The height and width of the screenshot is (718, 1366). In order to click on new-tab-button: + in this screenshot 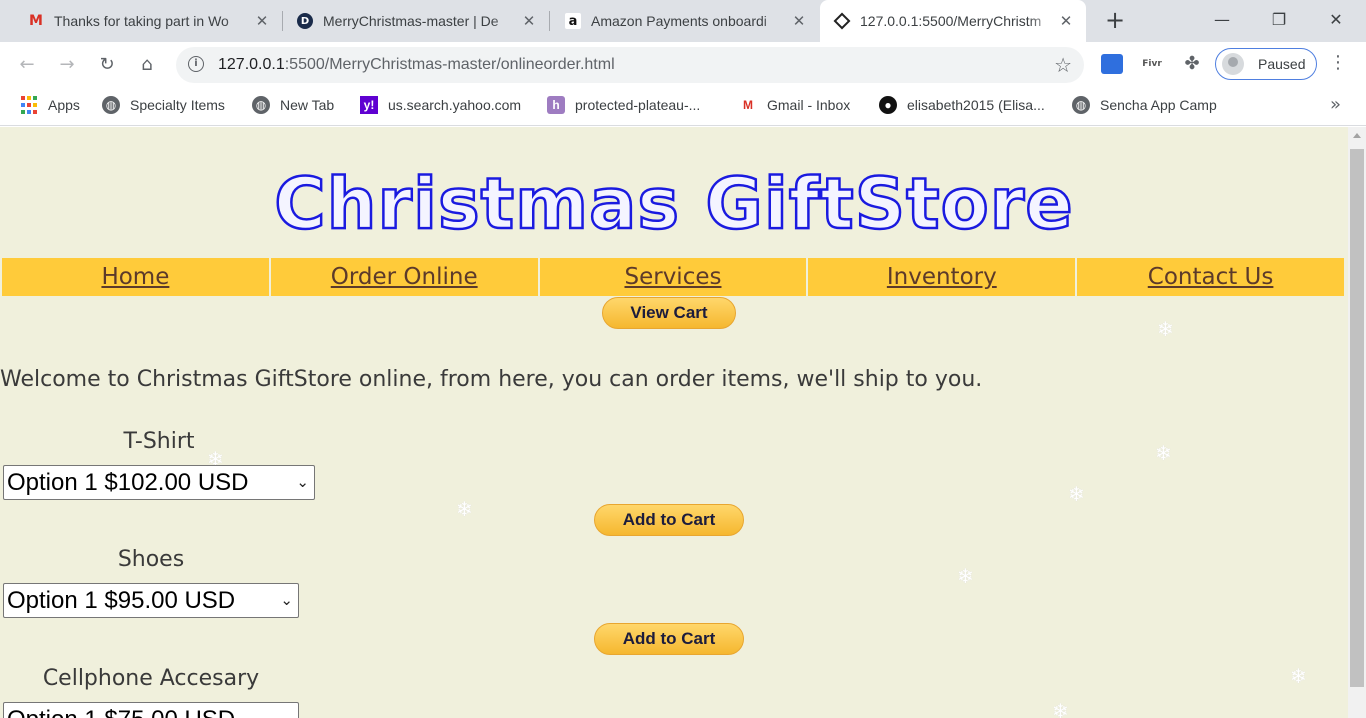, I will do `click(1115, 20)`.